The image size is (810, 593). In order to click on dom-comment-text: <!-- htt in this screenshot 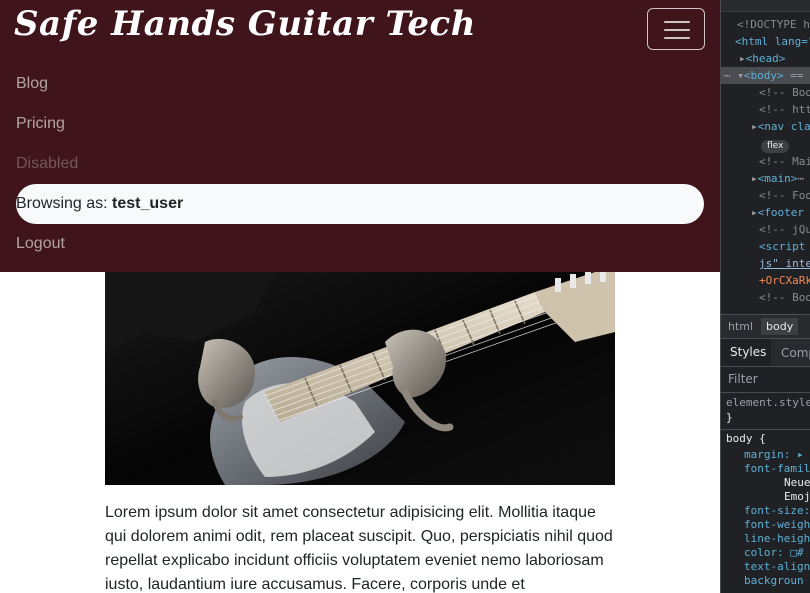, I will do `click(784, 109)`.